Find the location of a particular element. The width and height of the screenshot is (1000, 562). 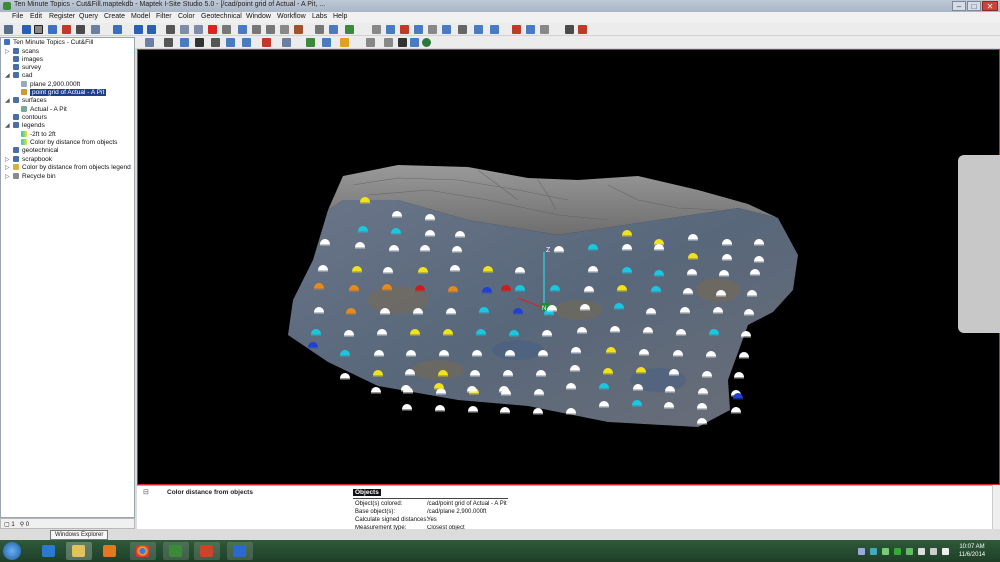

menu-geotechnical: Geotechnical is located at coordinates (221, 16).